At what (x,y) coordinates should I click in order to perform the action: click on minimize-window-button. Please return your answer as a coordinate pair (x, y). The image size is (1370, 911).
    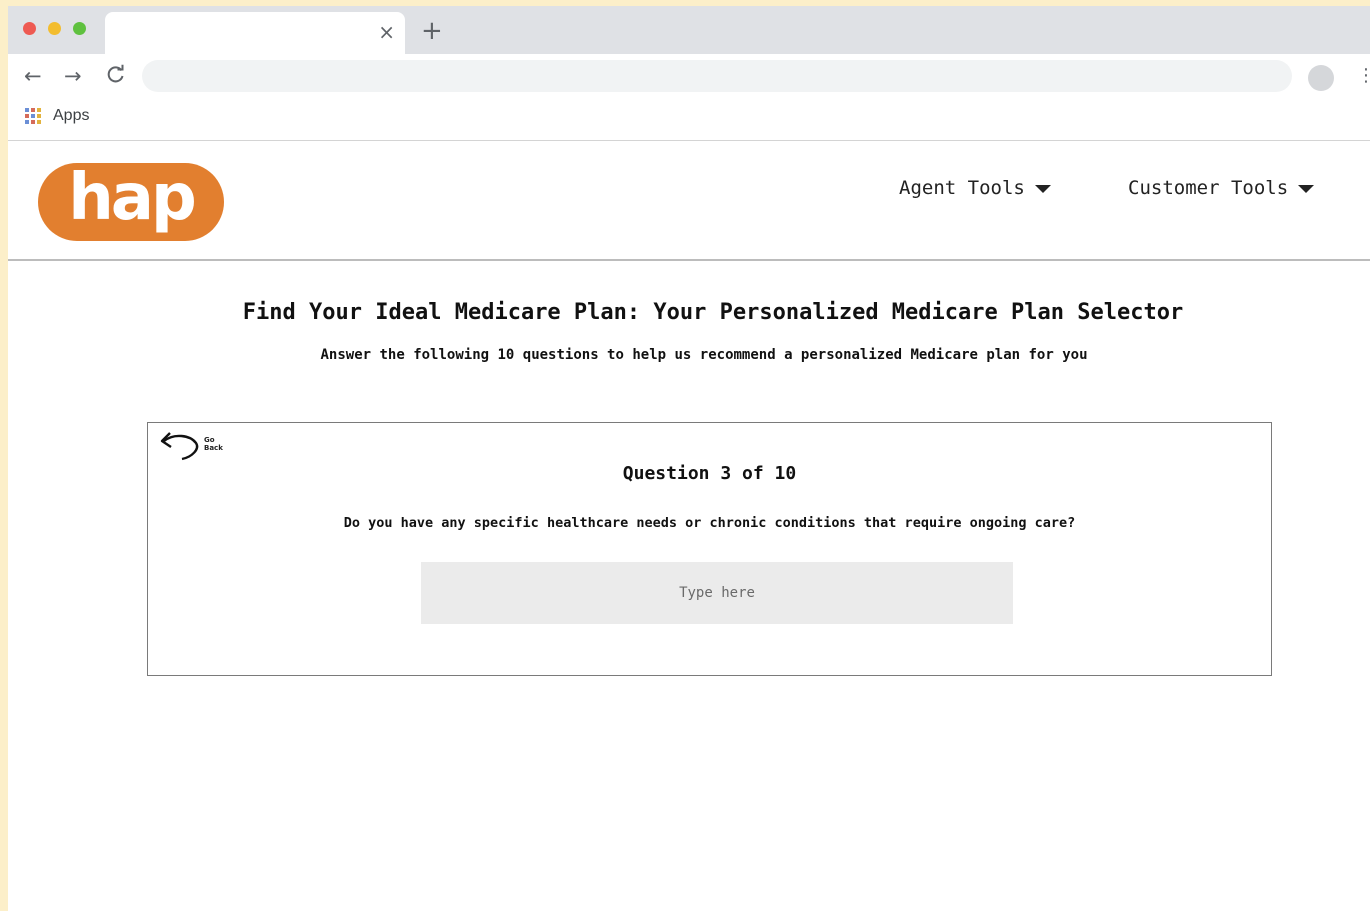
    Looking at the image, I should click on (54, 28).